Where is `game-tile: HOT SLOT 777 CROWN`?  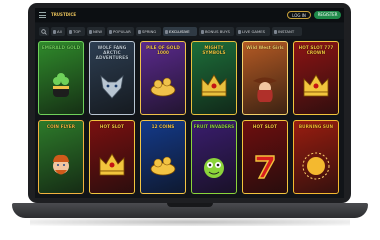 game-tile: HOT SLOT 777 CROWN is located at coordinates (316, 78).